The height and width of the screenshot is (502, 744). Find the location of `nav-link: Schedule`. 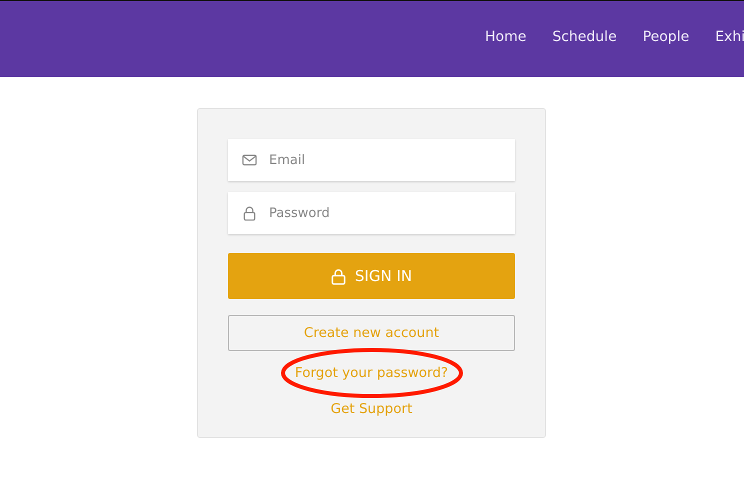

nav-link: Schedule is located at coordinates (584, 37).